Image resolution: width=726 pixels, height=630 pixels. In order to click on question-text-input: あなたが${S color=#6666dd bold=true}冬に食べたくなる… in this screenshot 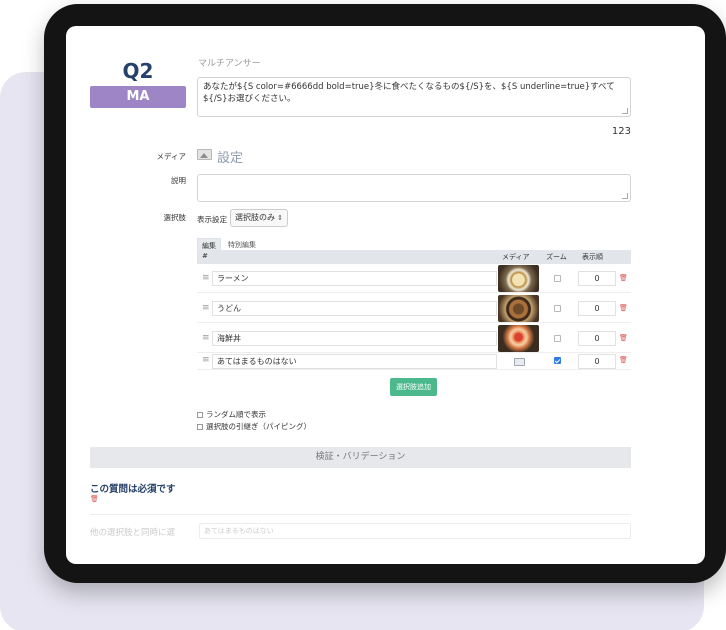, I will do `click(414, 97)`.